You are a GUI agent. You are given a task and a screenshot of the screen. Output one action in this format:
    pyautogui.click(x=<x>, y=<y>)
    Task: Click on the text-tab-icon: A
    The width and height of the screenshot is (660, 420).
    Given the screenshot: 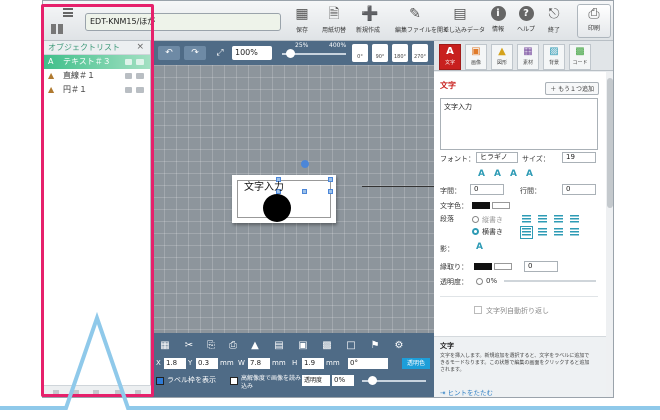 What is the action you would take?
    pyautogui.click(x=450, y=51)
    